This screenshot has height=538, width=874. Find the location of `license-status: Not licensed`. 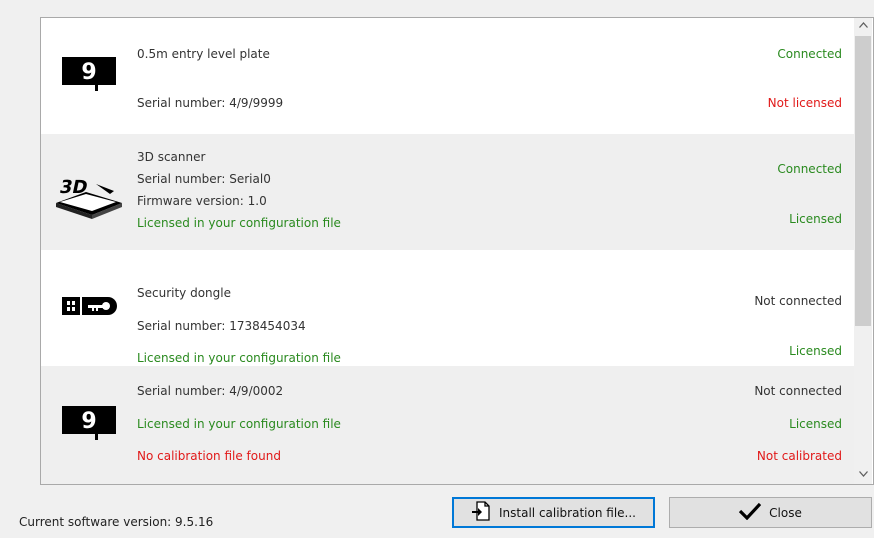

license-status: Not licensed is located at coordinates (804, 103).